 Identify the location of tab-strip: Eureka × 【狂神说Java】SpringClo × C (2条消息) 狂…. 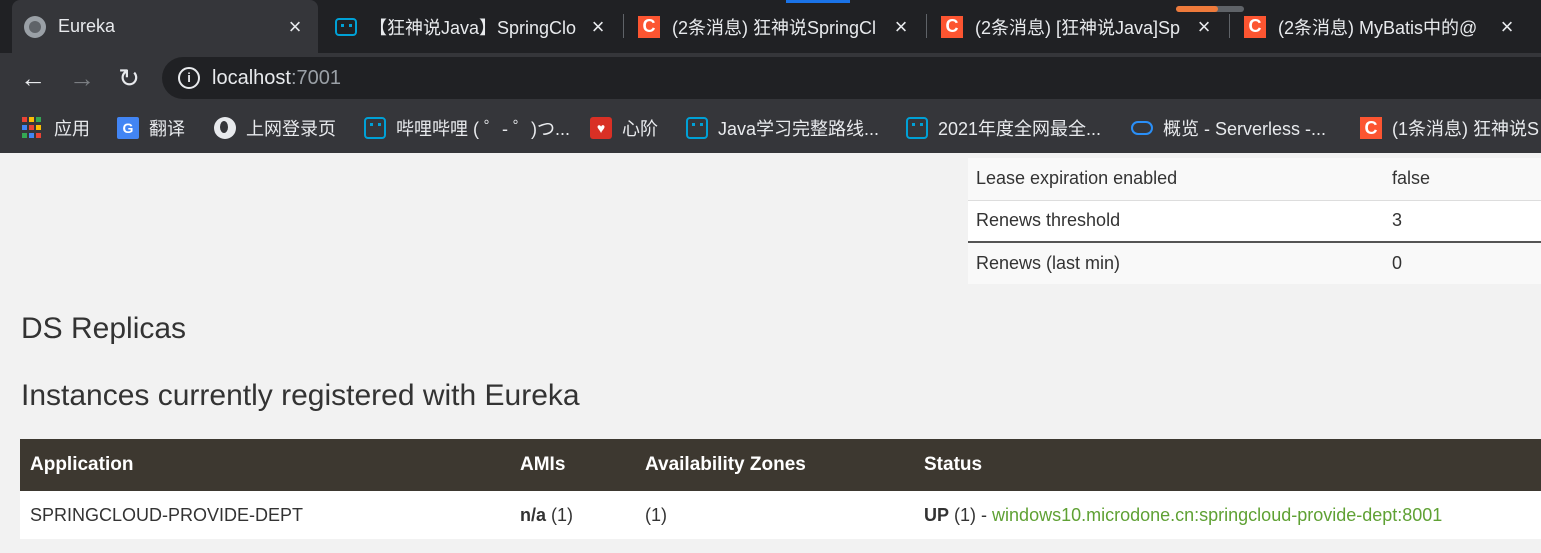
(770, 26).